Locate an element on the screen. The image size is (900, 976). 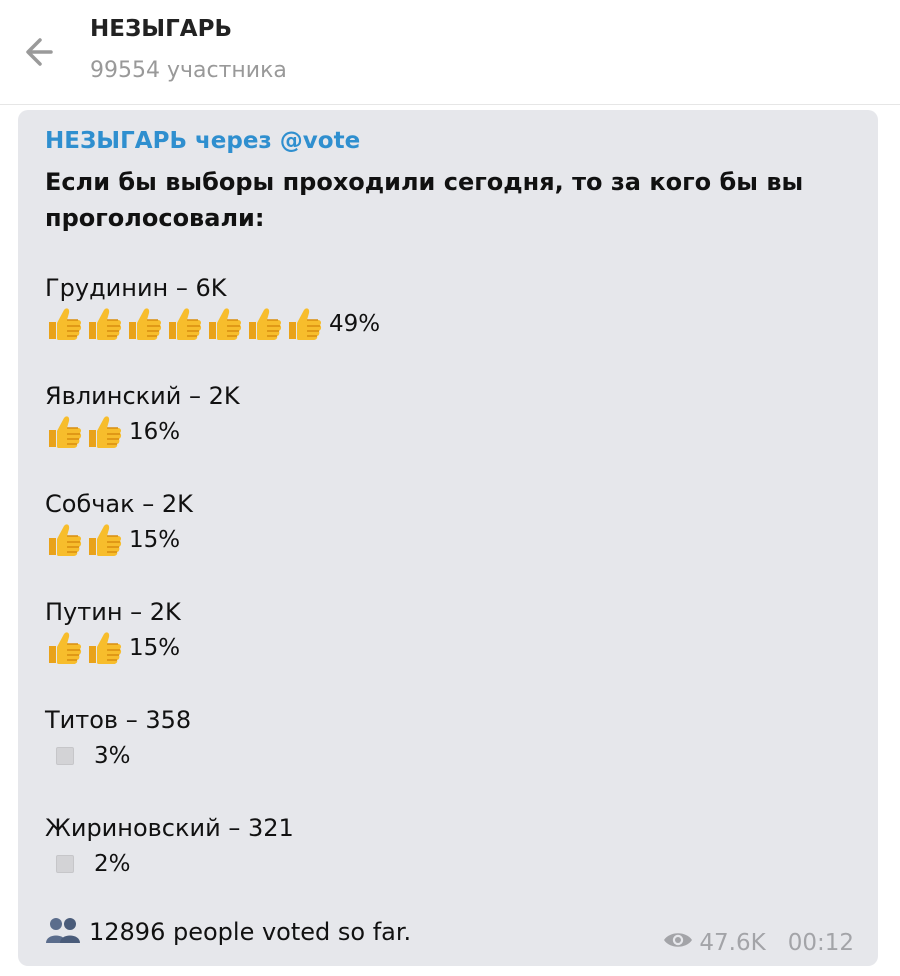
poll-option-label: Грудинин – 6K is located at coordinates (136, 288).